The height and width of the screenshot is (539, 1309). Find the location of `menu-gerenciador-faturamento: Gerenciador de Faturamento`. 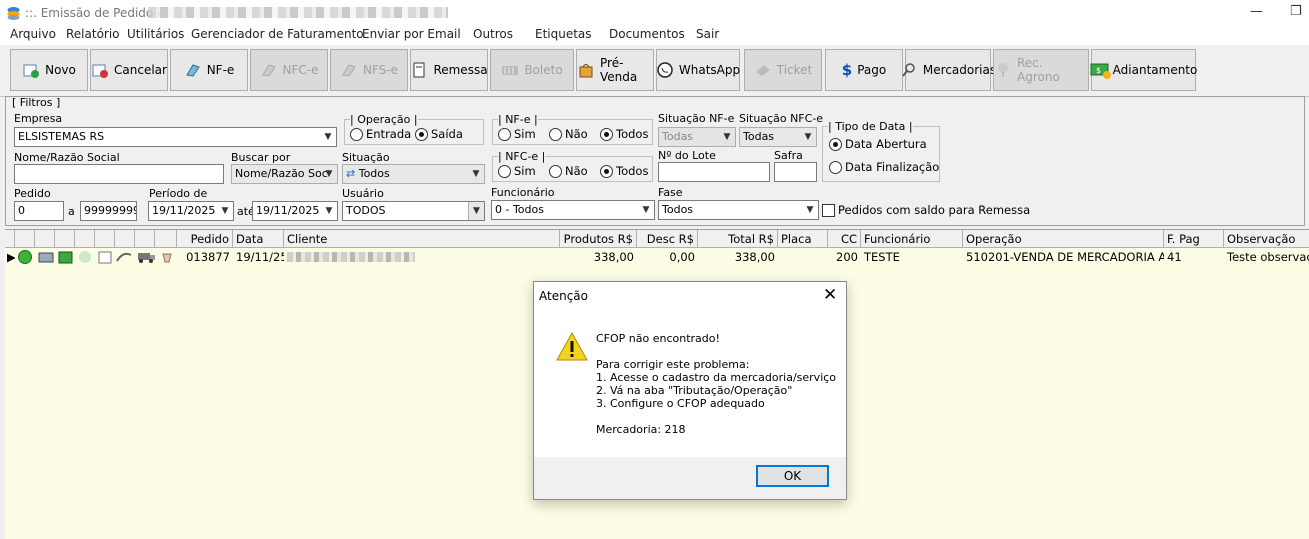

menu-gerenciador-faturamento: Gerenciador de Faturamento is located at coordinates (277, 34).